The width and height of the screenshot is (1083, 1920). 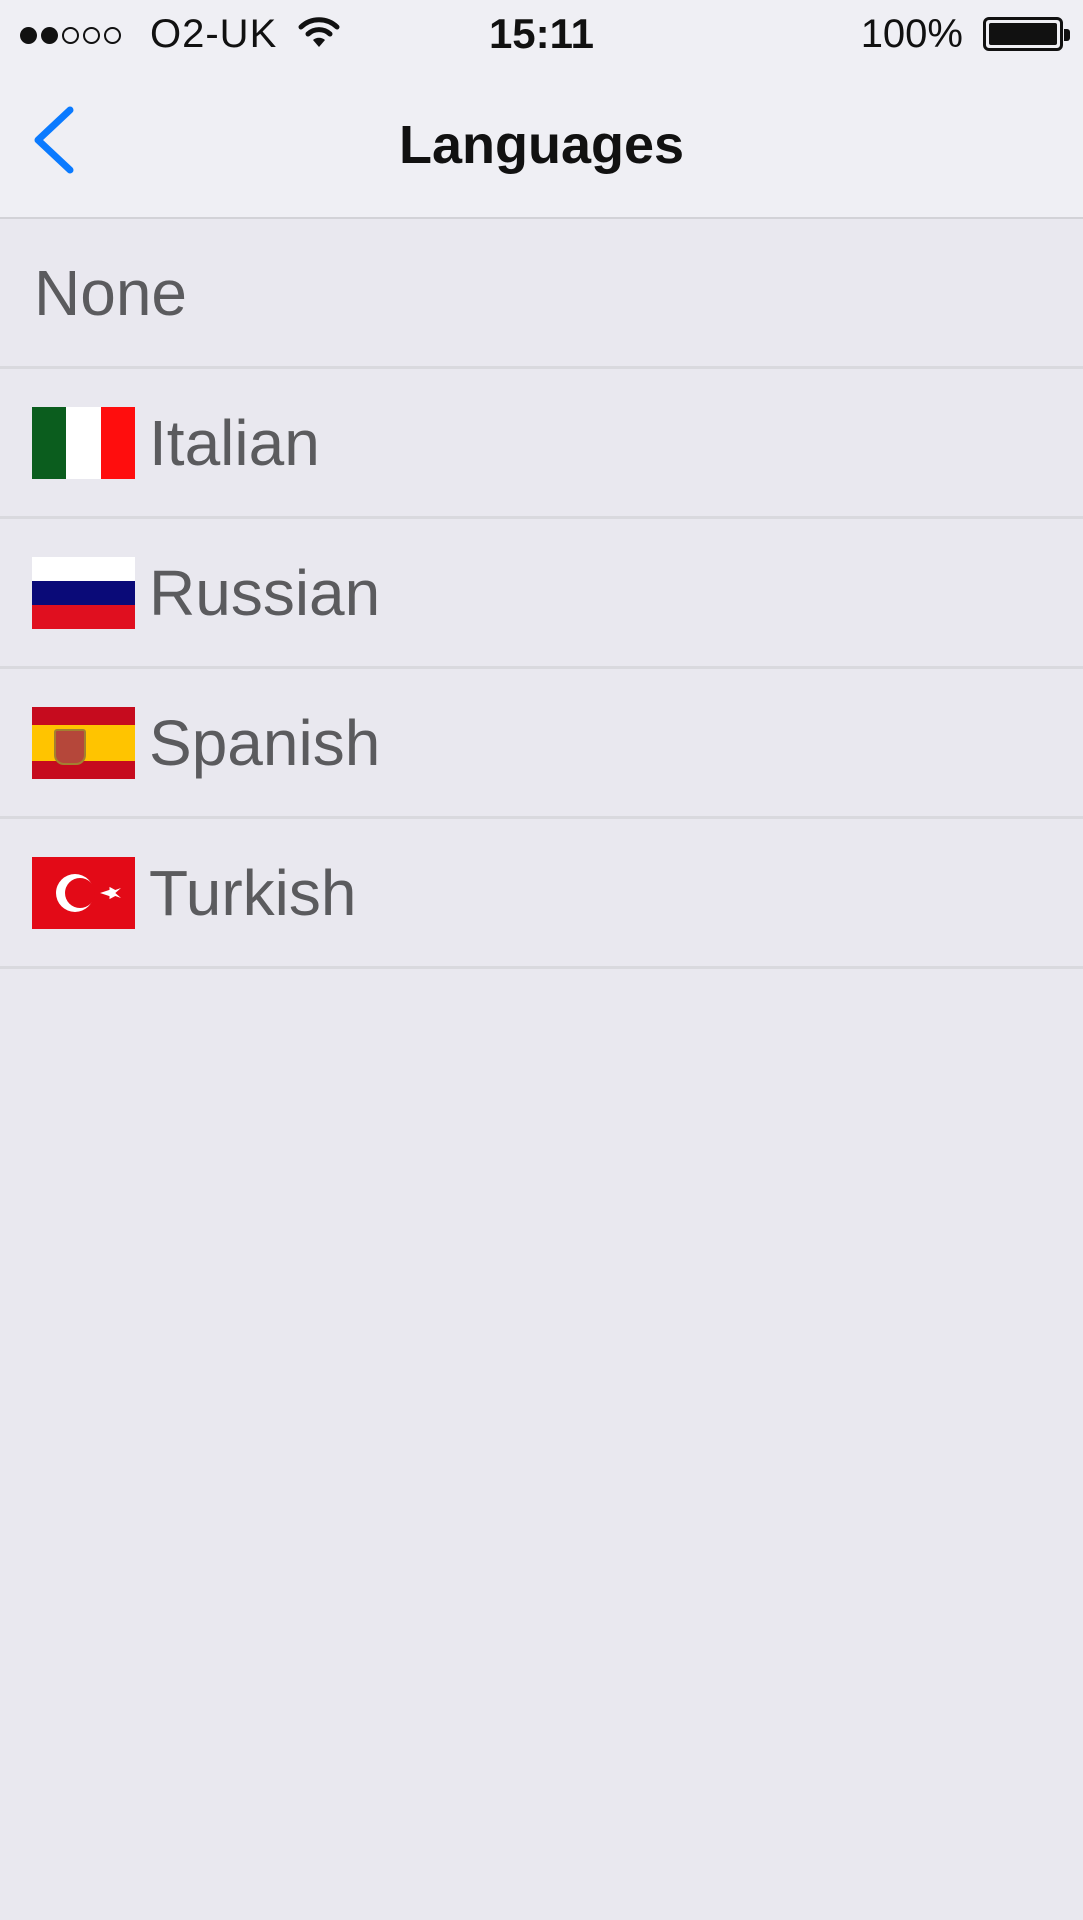 What do you see at coordinates (541, 444) in the screenshot?
I see `language-item-italian: Italian` at bounding box center [541, 444].